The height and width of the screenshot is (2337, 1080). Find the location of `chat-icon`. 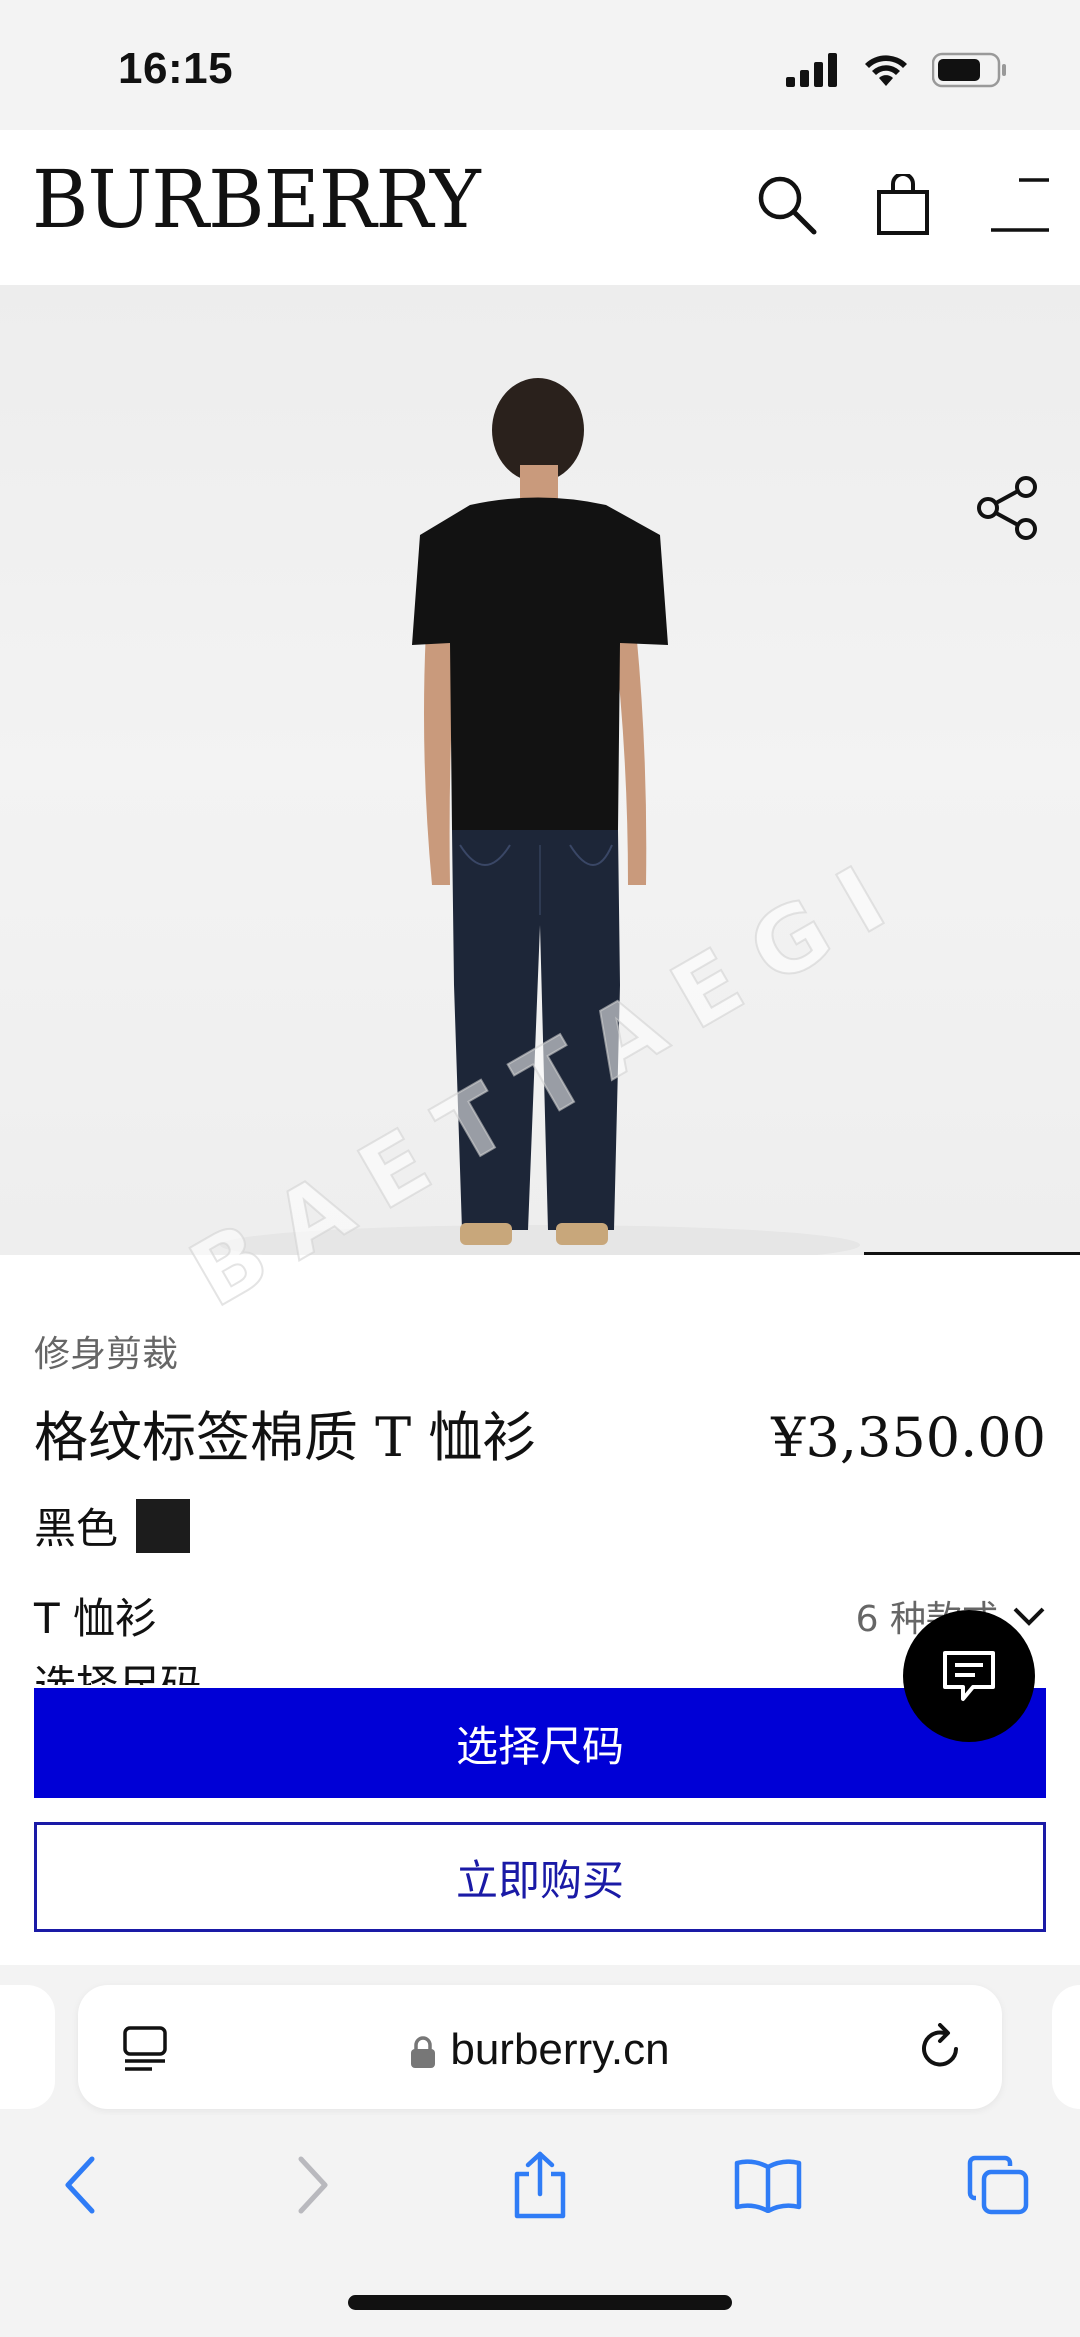

chat-icon is located at coordinates (969, 1676).